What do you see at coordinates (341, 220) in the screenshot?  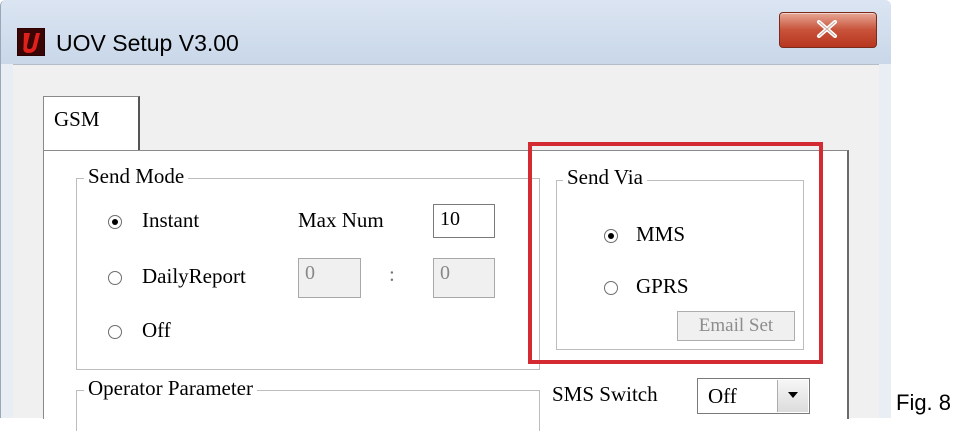 I see `max-num-label: Max Num` at bounding box center [341, 220].